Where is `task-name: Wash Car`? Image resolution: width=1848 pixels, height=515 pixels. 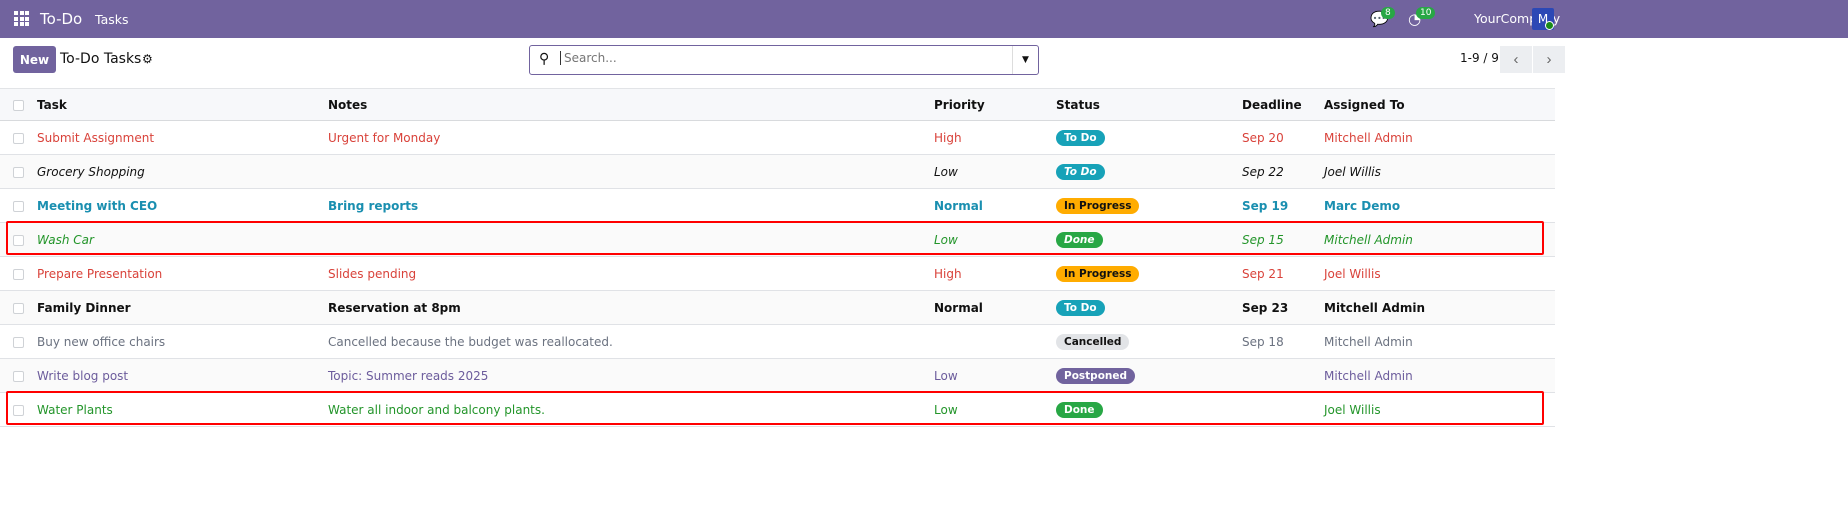 task-name: Wash Car is located at coordinates (182, 239).